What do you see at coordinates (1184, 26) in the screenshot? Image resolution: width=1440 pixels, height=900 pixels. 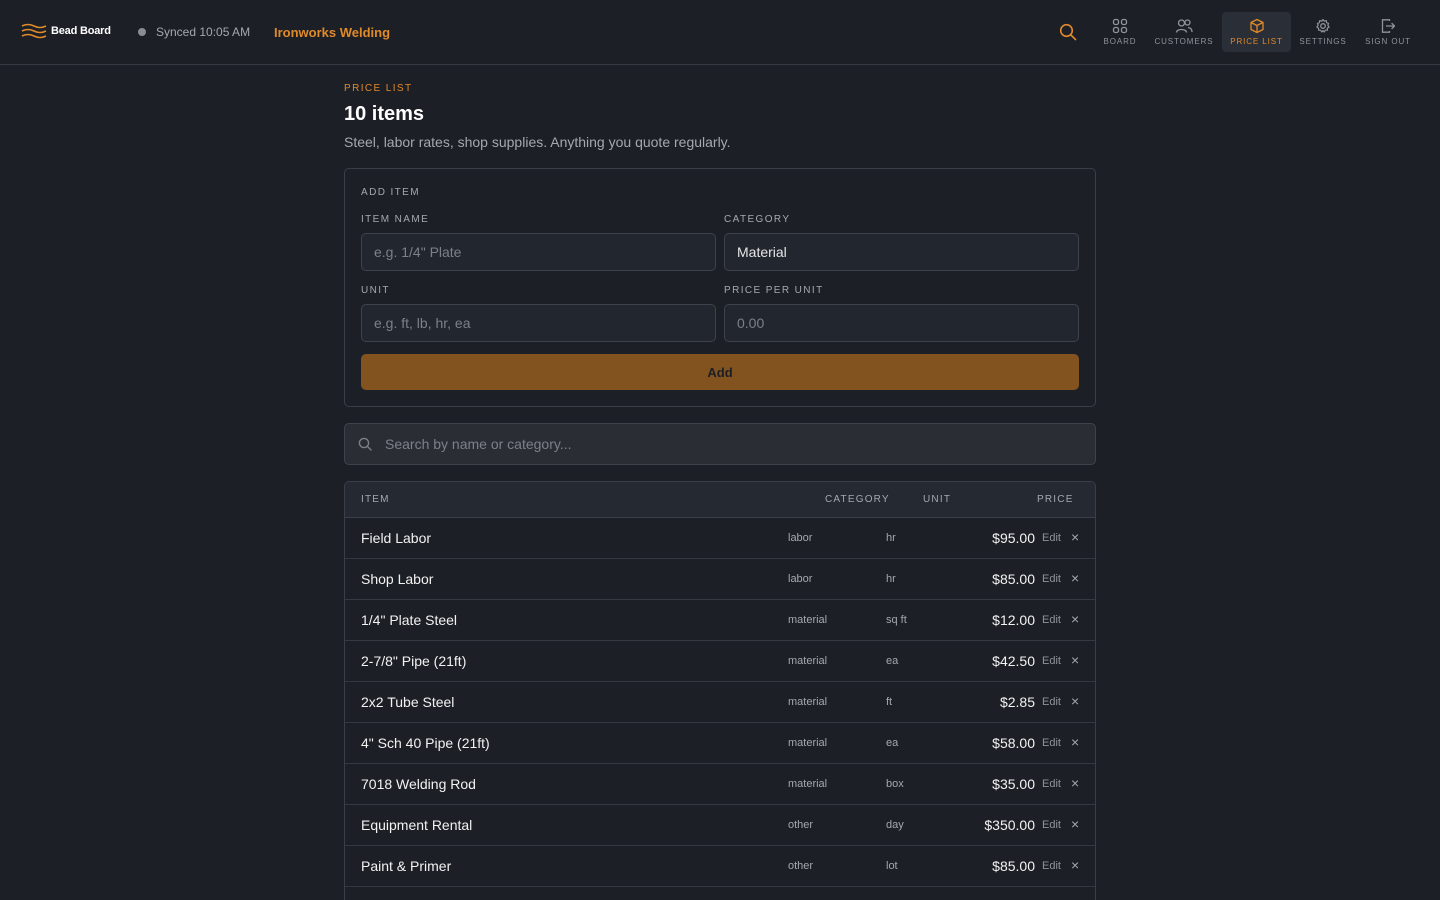 I see `users-icon` at bounding box center [1184, 26].